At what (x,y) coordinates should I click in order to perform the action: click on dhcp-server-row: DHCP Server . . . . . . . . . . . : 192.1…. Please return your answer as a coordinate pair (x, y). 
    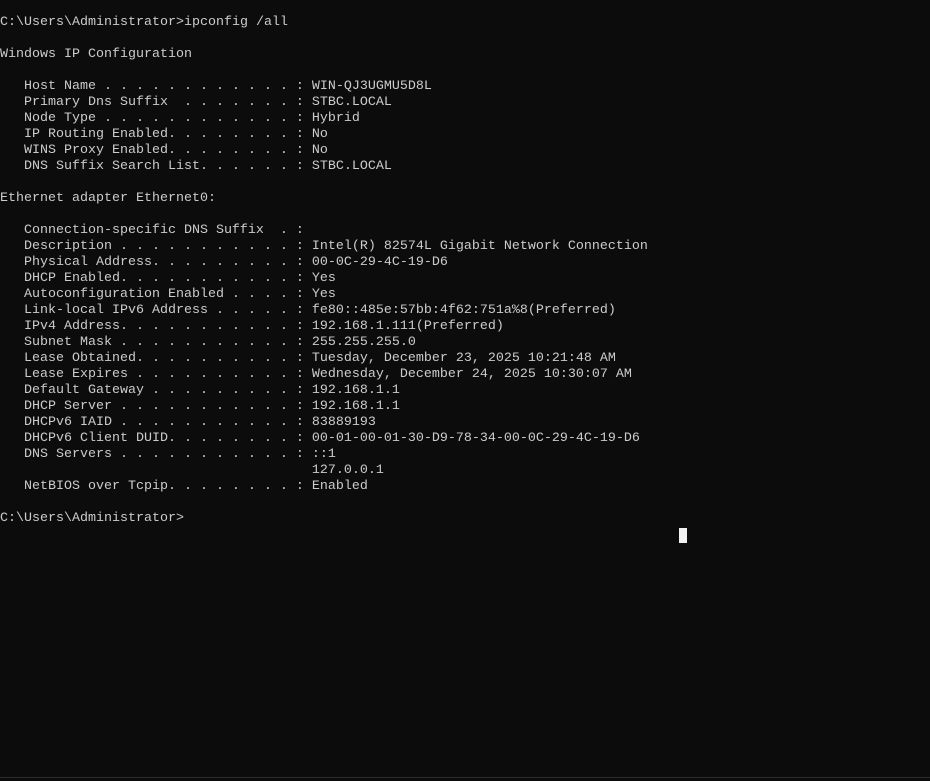
    Looking at the image, I should click on (465, 407).